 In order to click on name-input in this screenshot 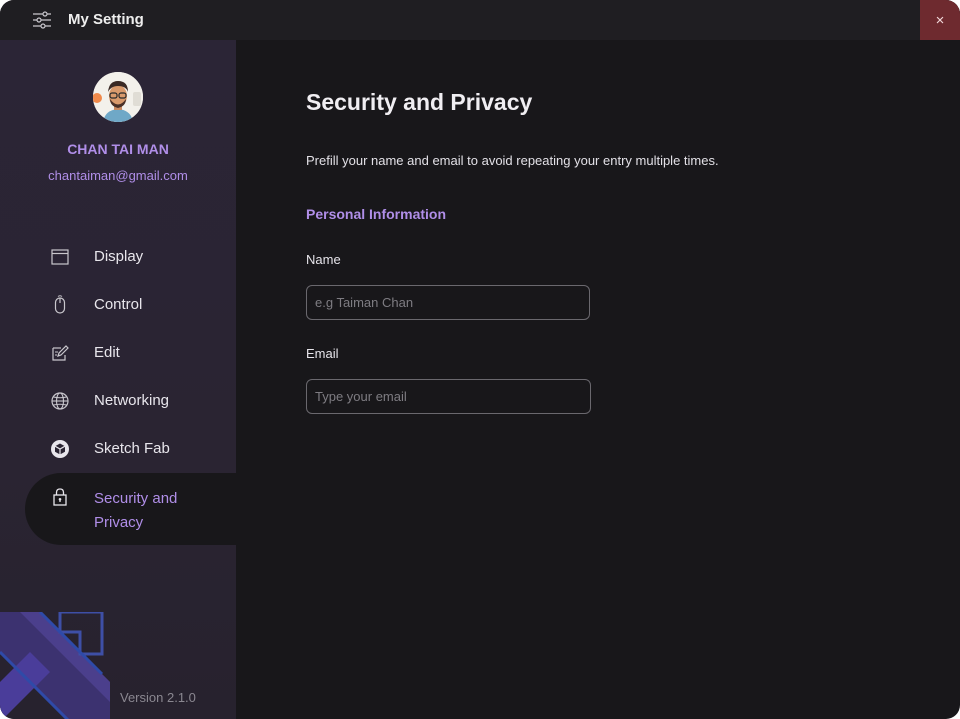, I will do `click(448, 302)`.